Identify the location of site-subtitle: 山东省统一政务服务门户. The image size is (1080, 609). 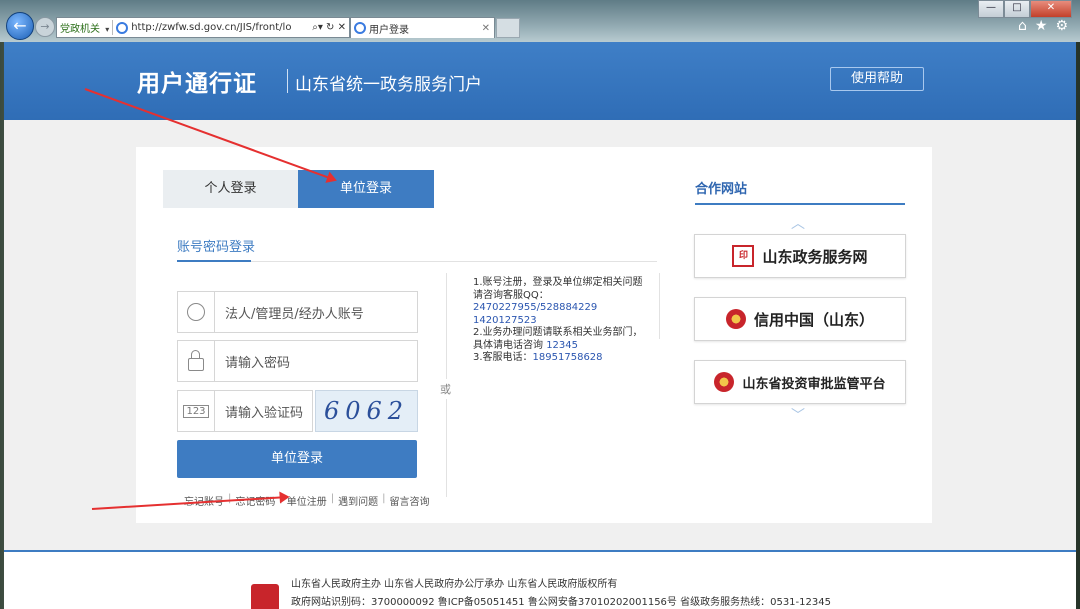
(388, 85).